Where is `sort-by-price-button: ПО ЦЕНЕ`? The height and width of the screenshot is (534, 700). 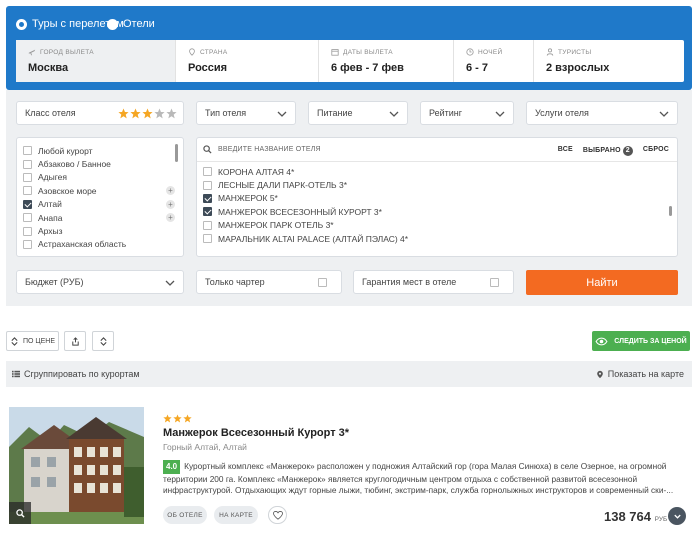
sort-by-price-button: ПО ЦЕНЕ is located at coordinates (32, 341).